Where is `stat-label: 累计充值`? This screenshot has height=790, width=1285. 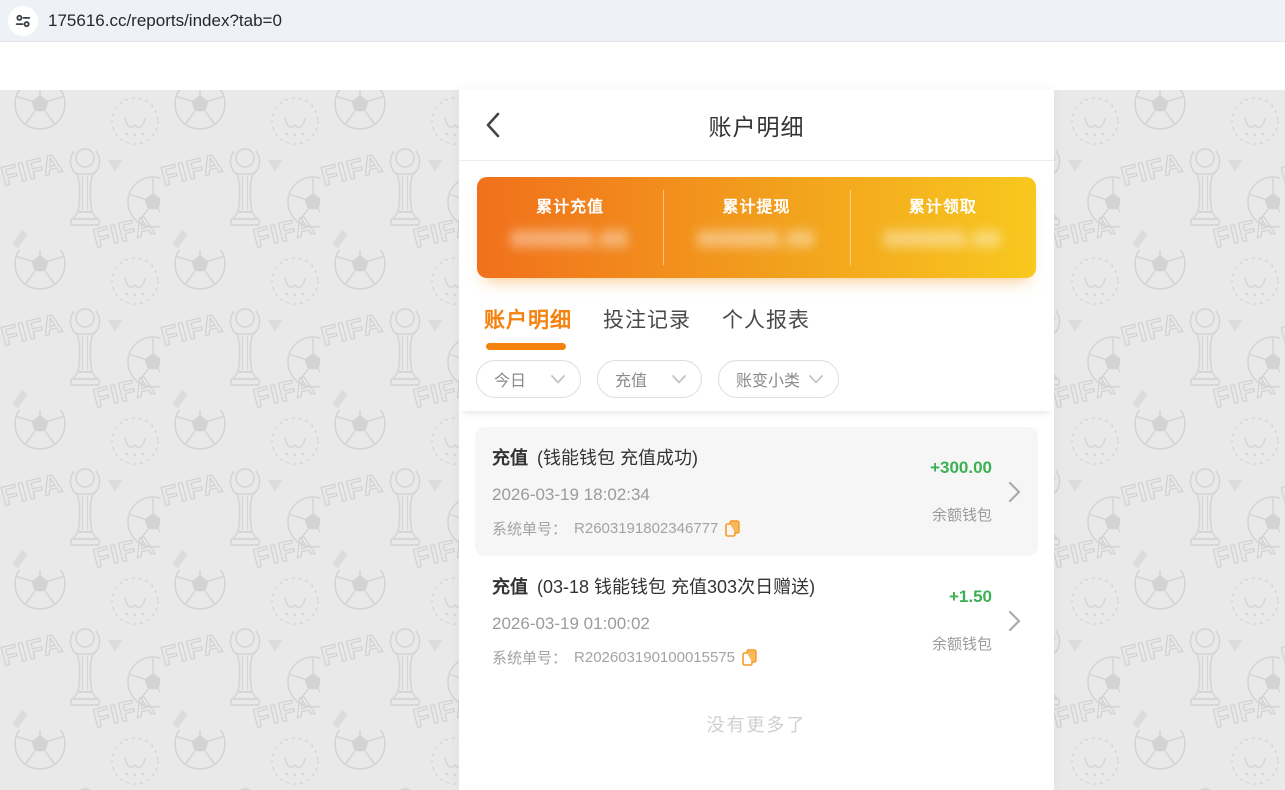 stat-label: 累计充值 is located at coordinates (570, 207).